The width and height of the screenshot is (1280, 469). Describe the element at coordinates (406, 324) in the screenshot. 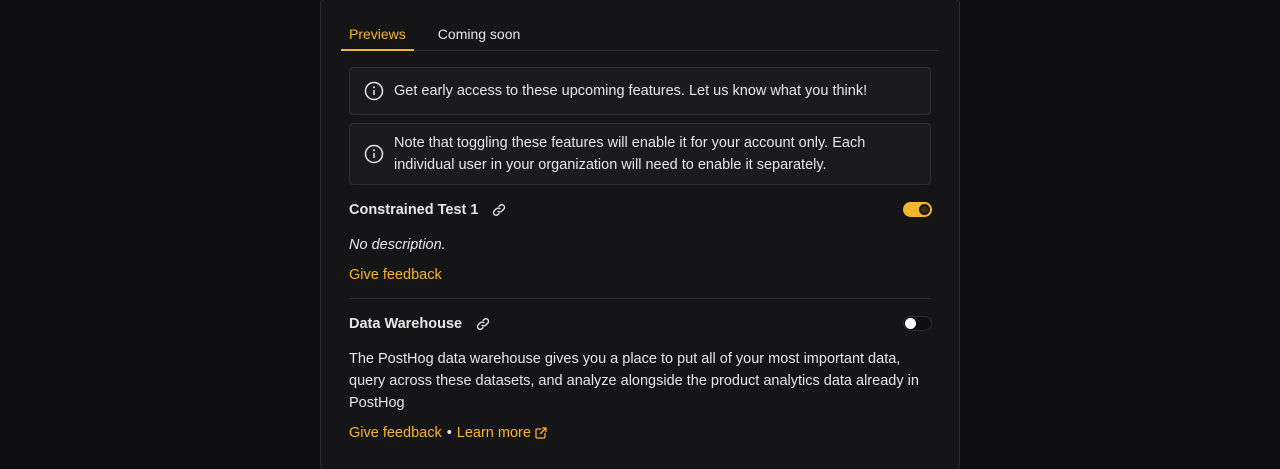

I see `feature-title-text: Data Warehouse` at that location.